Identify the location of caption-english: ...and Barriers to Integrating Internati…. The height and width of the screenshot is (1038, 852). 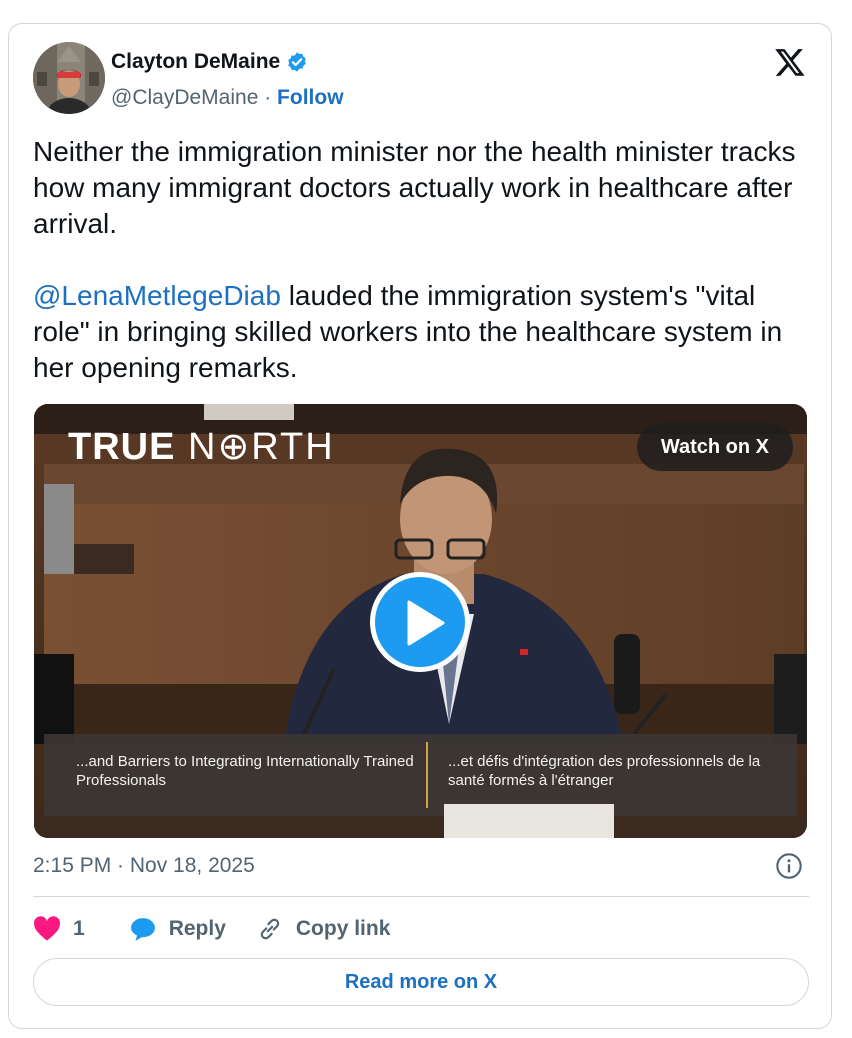
(245, 771).